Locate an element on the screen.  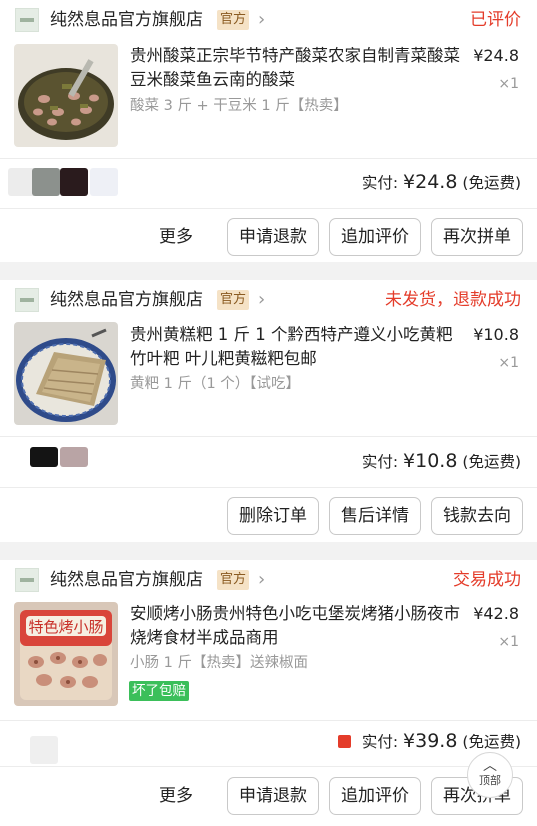
product-price: ¥42.8 is located at coordinates (496, 613).